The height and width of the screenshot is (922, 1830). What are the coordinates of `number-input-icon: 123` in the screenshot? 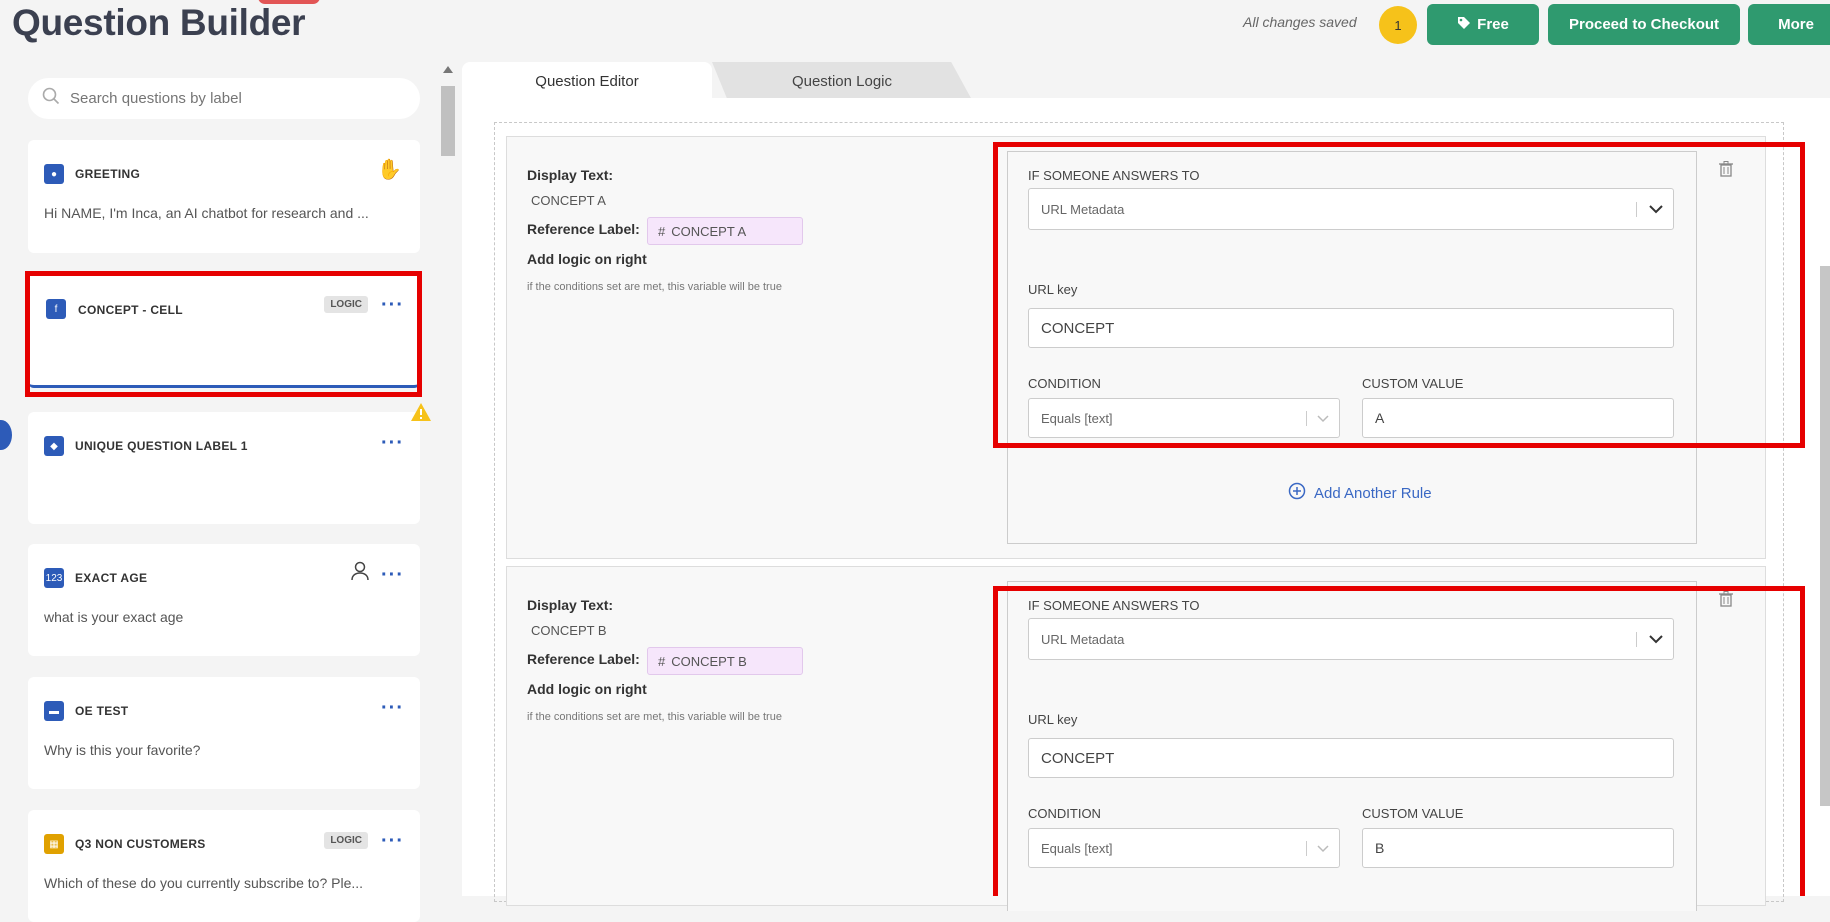 It's located at (54, 578).